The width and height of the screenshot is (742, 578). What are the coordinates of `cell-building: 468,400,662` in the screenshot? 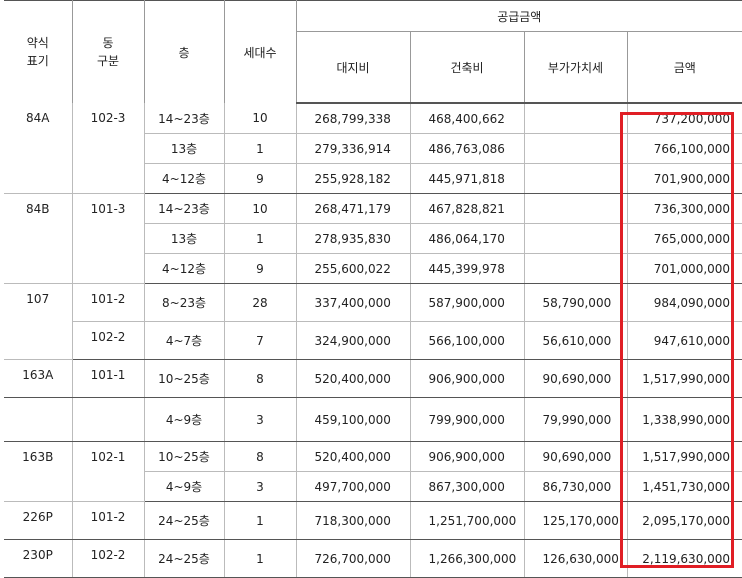 It's located at (467, 118).